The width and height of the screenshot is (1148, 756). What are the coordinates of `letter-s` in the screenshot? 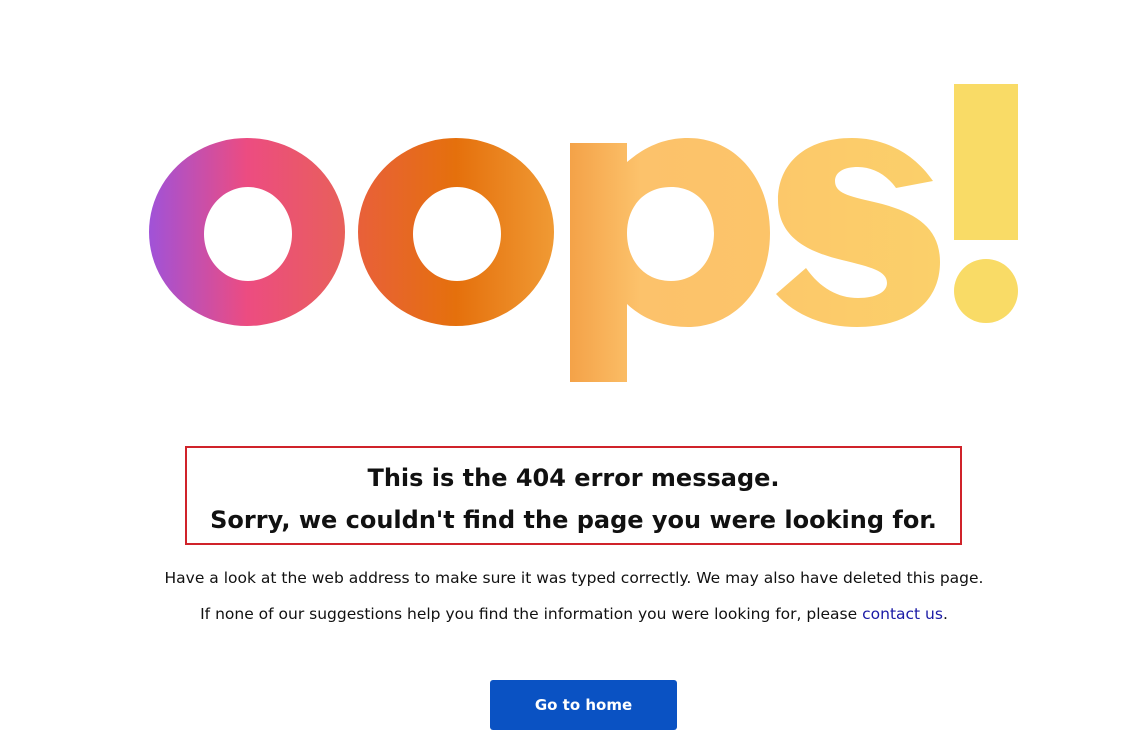 It's located at (858, 232).